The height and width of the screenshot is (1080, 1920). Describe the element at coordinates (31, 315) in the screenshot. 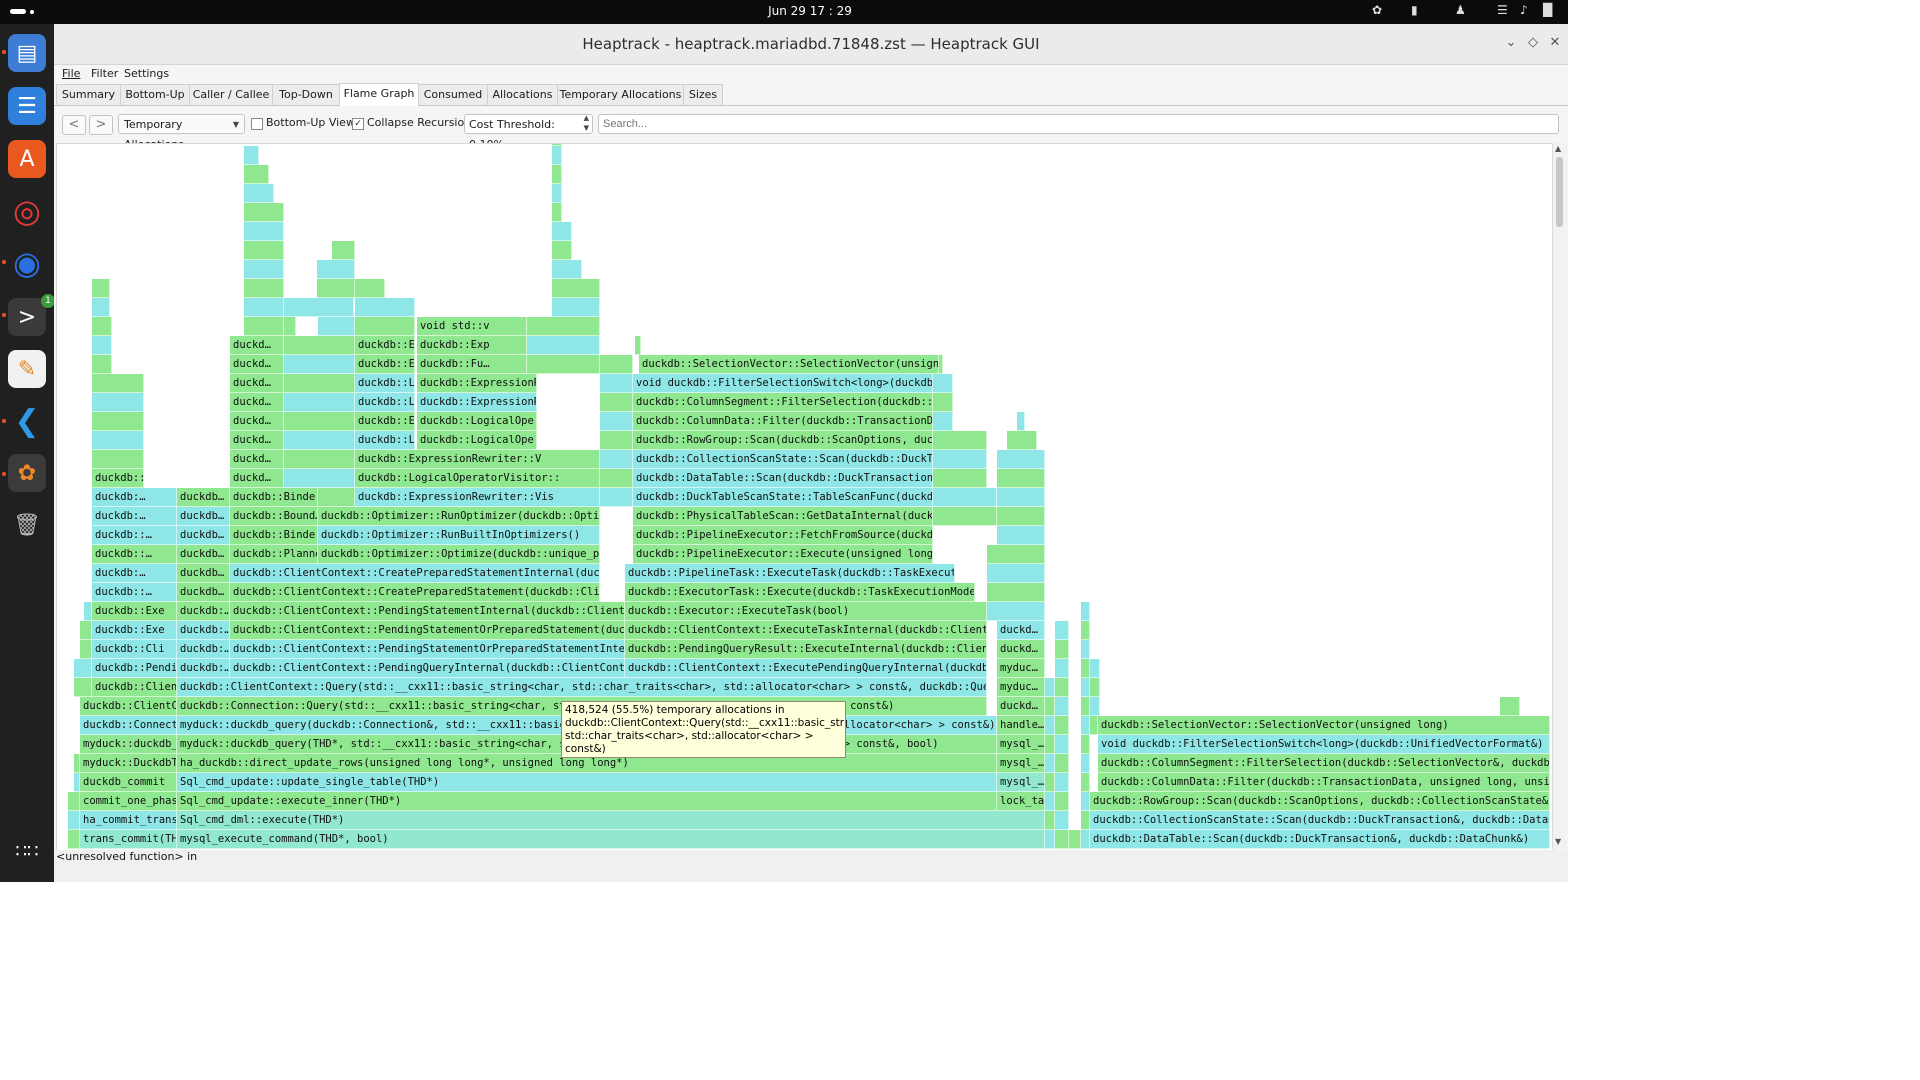

I see `terminal-icon: >1` at that location.